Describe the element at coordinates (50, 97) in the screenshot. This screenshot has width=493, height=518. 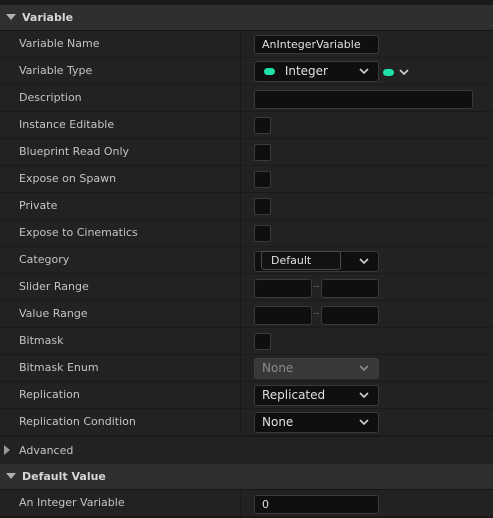
I see `row-label: Description` at that location.